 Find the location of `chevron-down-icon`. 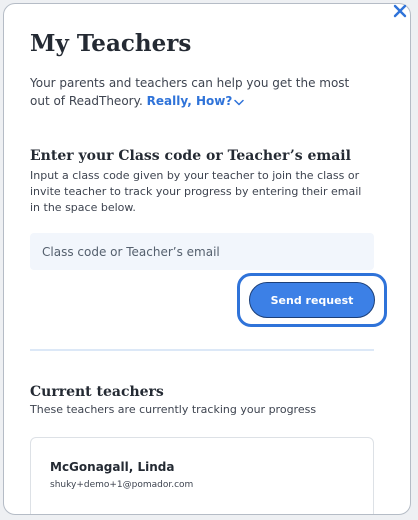

chevron-down-icon is located at coordinates (239, 102).